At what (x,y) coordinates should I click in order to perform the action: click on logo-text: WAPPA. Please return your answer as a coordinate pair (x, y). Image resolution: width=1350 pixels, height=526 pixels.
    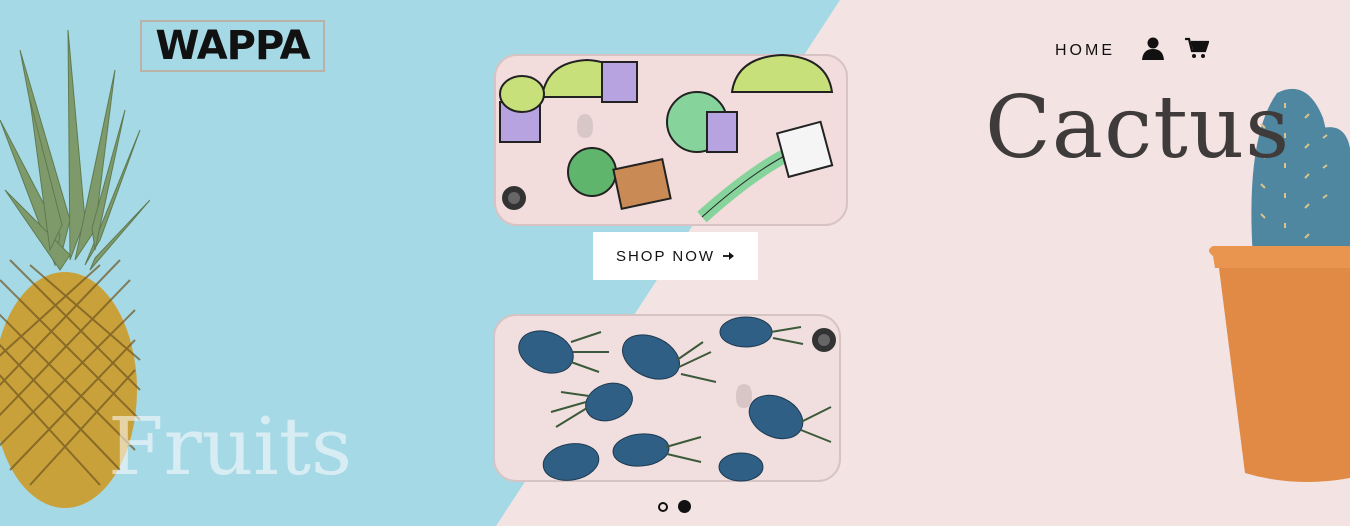
    Looking at the image, I should click on (232, 46).